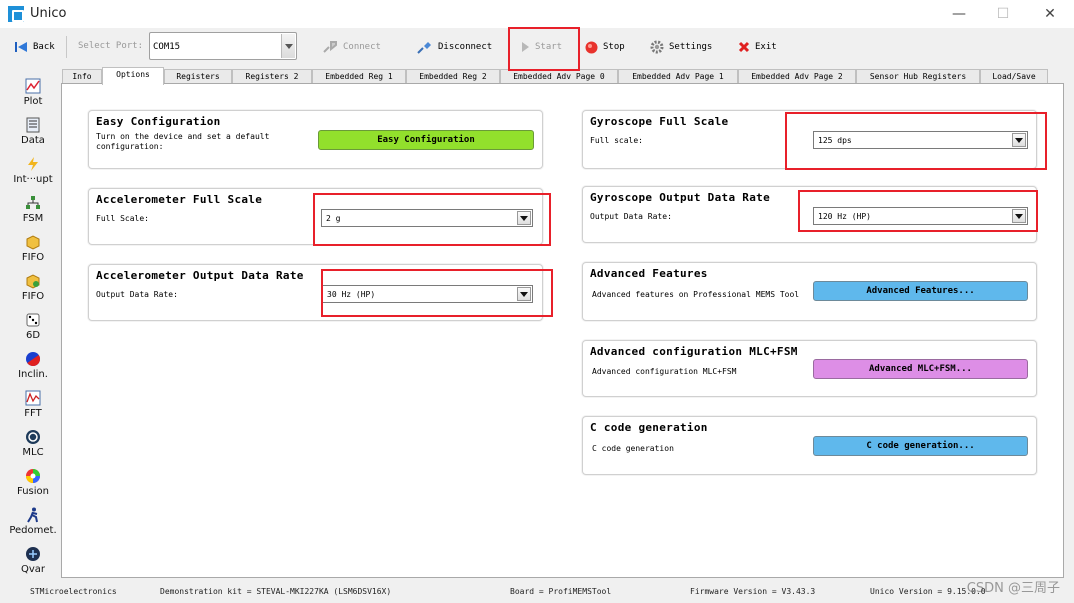 This screenshot has width=1074, height=603. What do you see at coordinates (82, 76) in the screenshot?
I see `tab-info: Info` at bounding box center [82, 76].